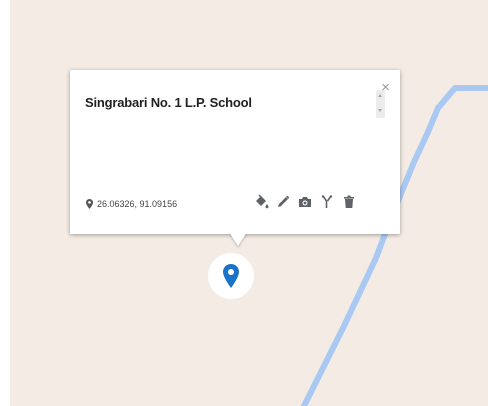 The height and width of the screenshot is (406, 488). I want to click on close-icon: ×, so click(385, 87).